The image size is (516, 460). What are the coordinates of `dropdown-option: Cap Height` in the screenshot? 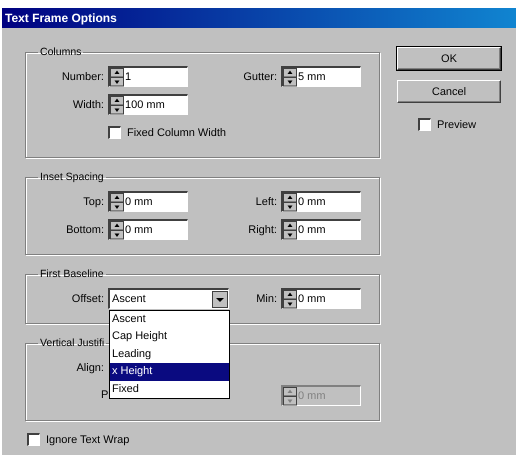 It's located at (169, 337).